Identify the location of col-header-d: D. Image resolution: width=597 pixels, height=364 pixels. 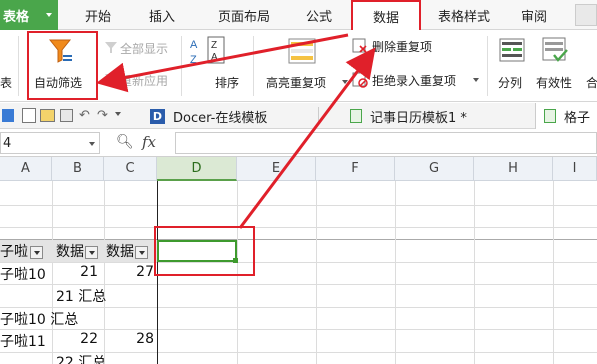
(197, 169).